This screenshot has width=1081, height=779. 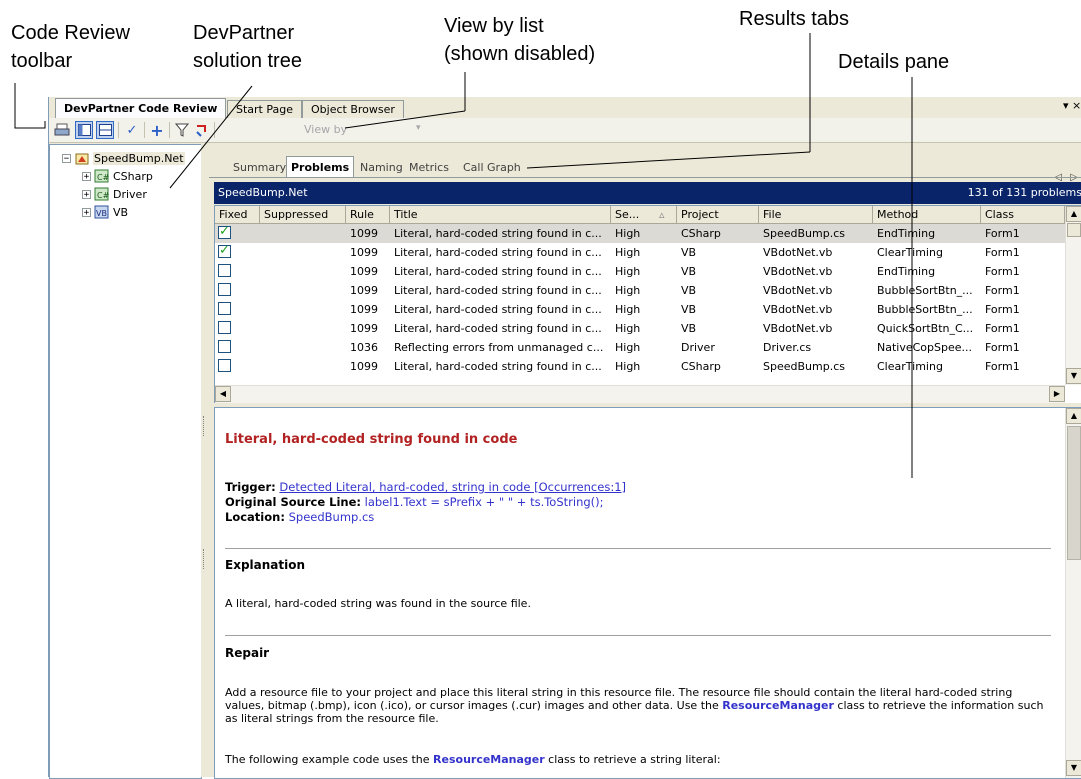 I want to click on results-header-title: SpeedBump.Net, so click(x=263, y=192).